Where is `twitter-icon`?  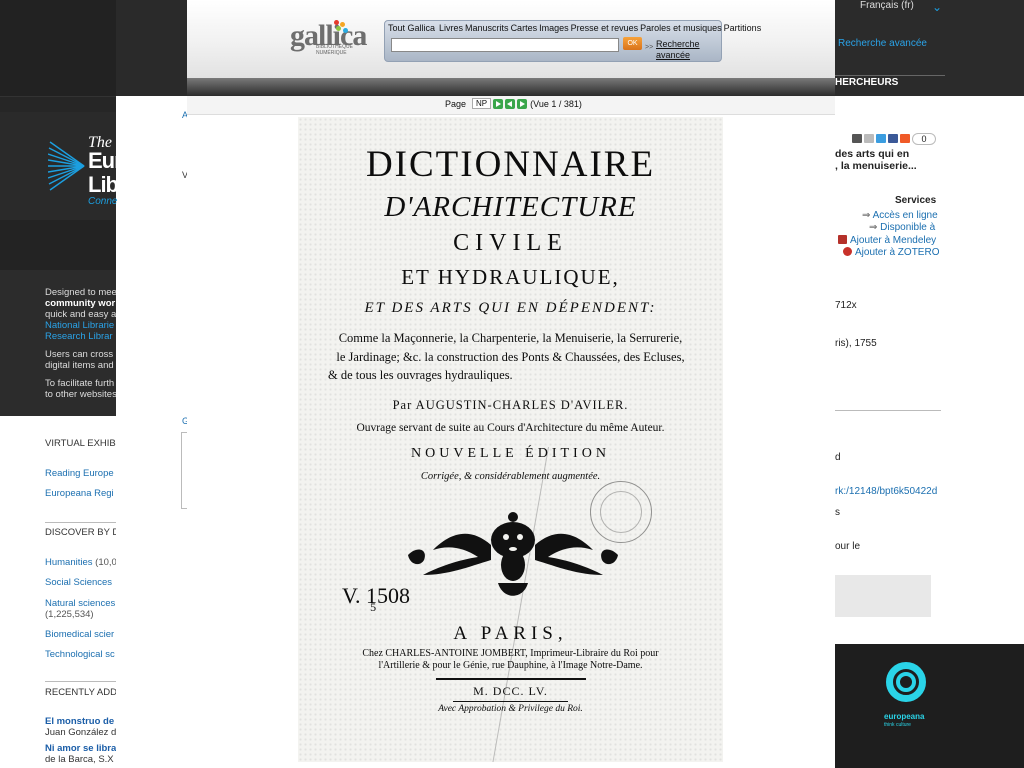 twitter-icon is located at coordinates (881, 138).